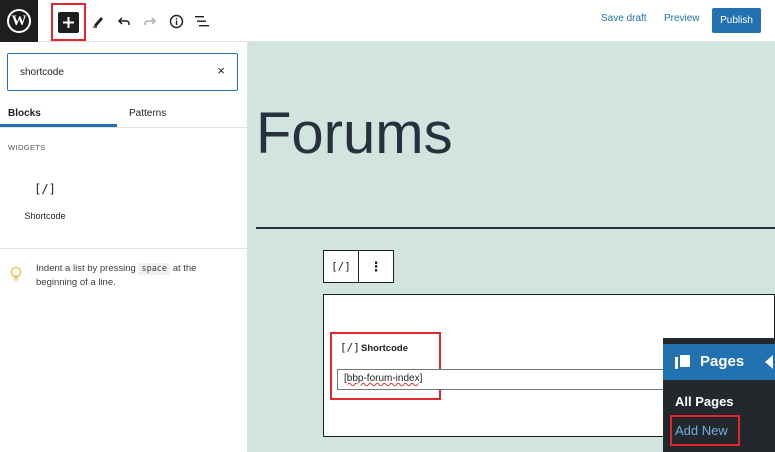  What do you see at coordinates (42, 72) in the screenshot?
I see `search-input-value: shortcode` at bounding box center [42, 72].